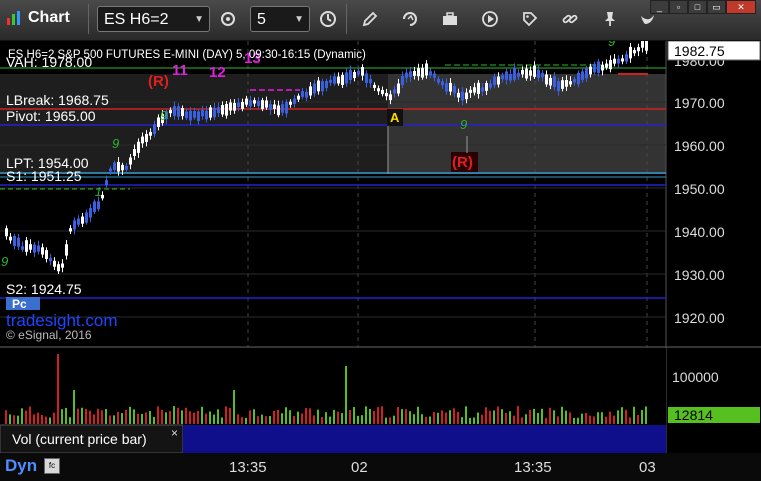 The height and width of the screenshot is (481, 761). I want to click on minimize-button: _, so click(659, 7).